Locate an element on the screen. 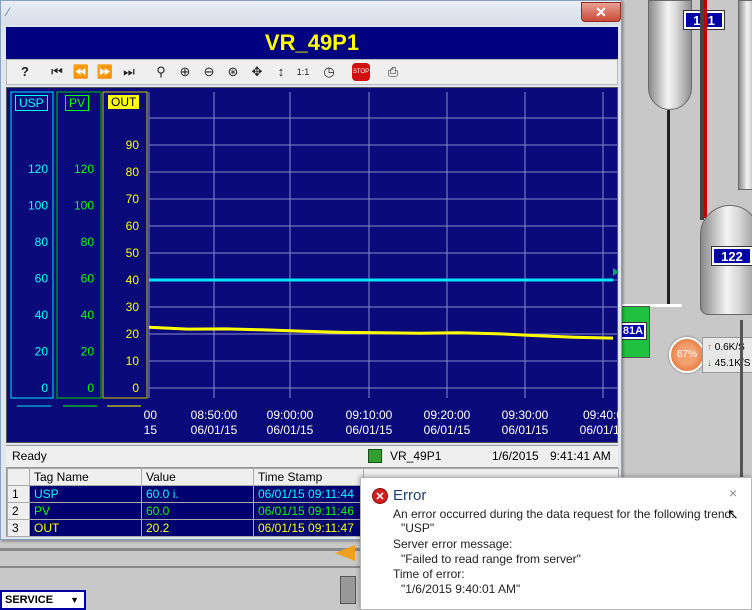 Image resolution: width=752 pixels, height=610 pixels. row-value: 60.0 i. is located at coordinates (197, 494).